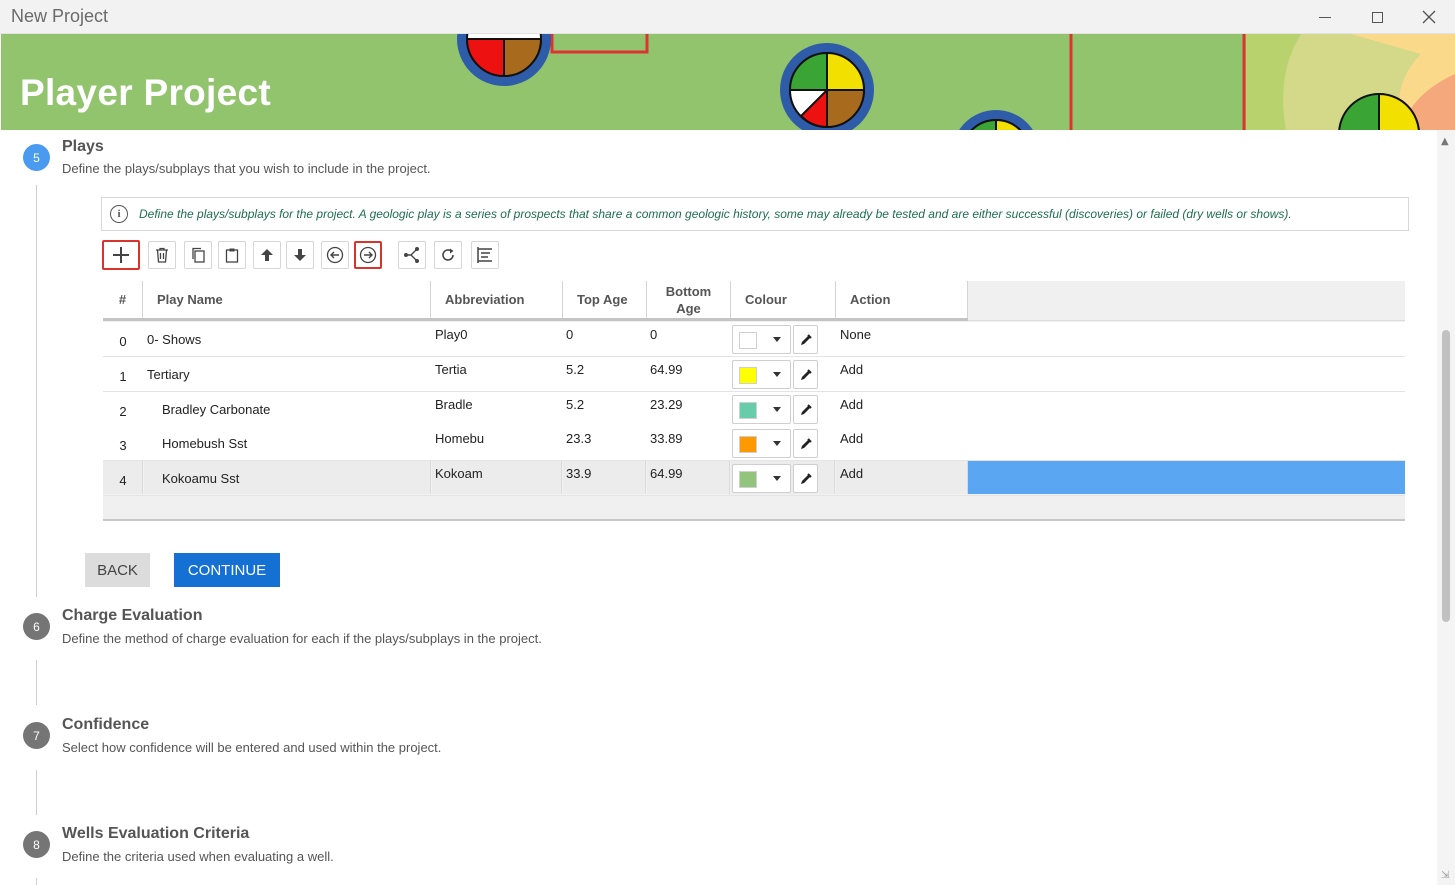 The image size is (1455, 885). I want to click on header-bottom-age: Bottom Age, so click(689, 299).